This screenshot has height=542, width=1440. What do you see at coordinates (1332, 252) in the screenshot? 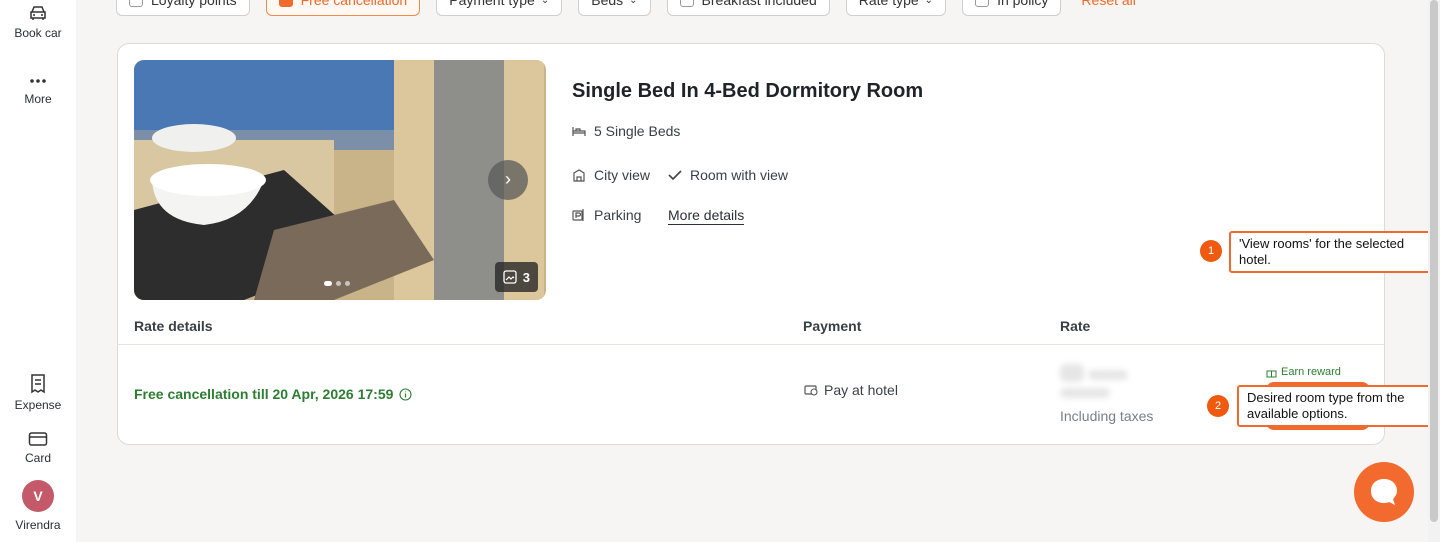
I see `annotation-callout-1: 'View rooms' for the selected hotel.` at bounding box center [1332, 252].